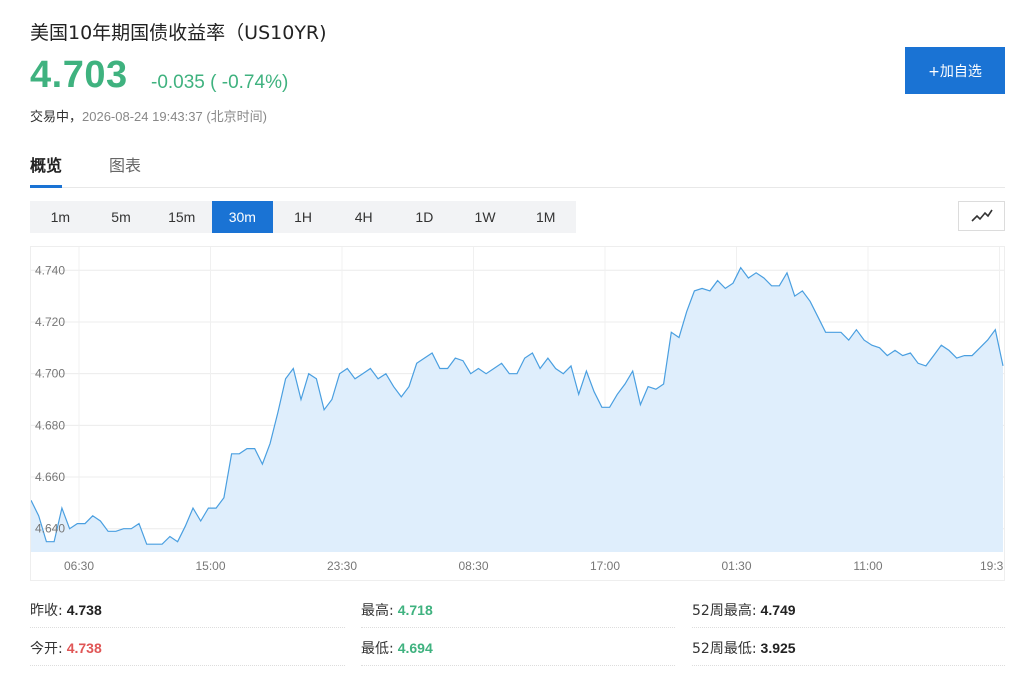 The height and width of the screenshot is (689, 1024). Describe the element at coordinates (778, 647) in the screenshot. I see `stat-value: 3.925` at that location.